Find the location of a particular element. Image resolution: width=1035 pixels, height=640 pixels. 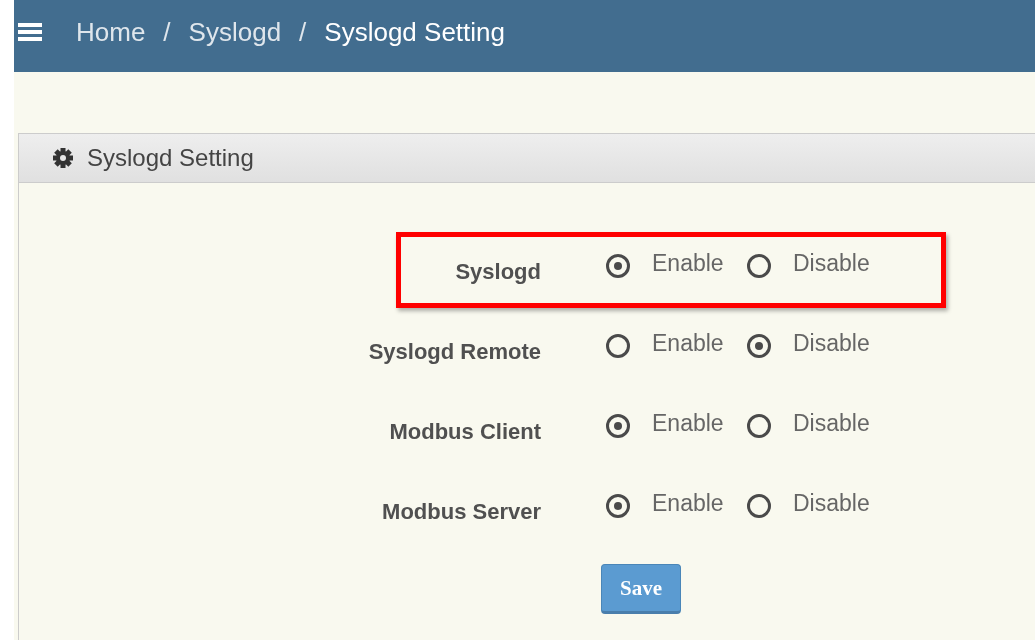

setting-label: Syslogd Remote is located at coordinates (454, 351).